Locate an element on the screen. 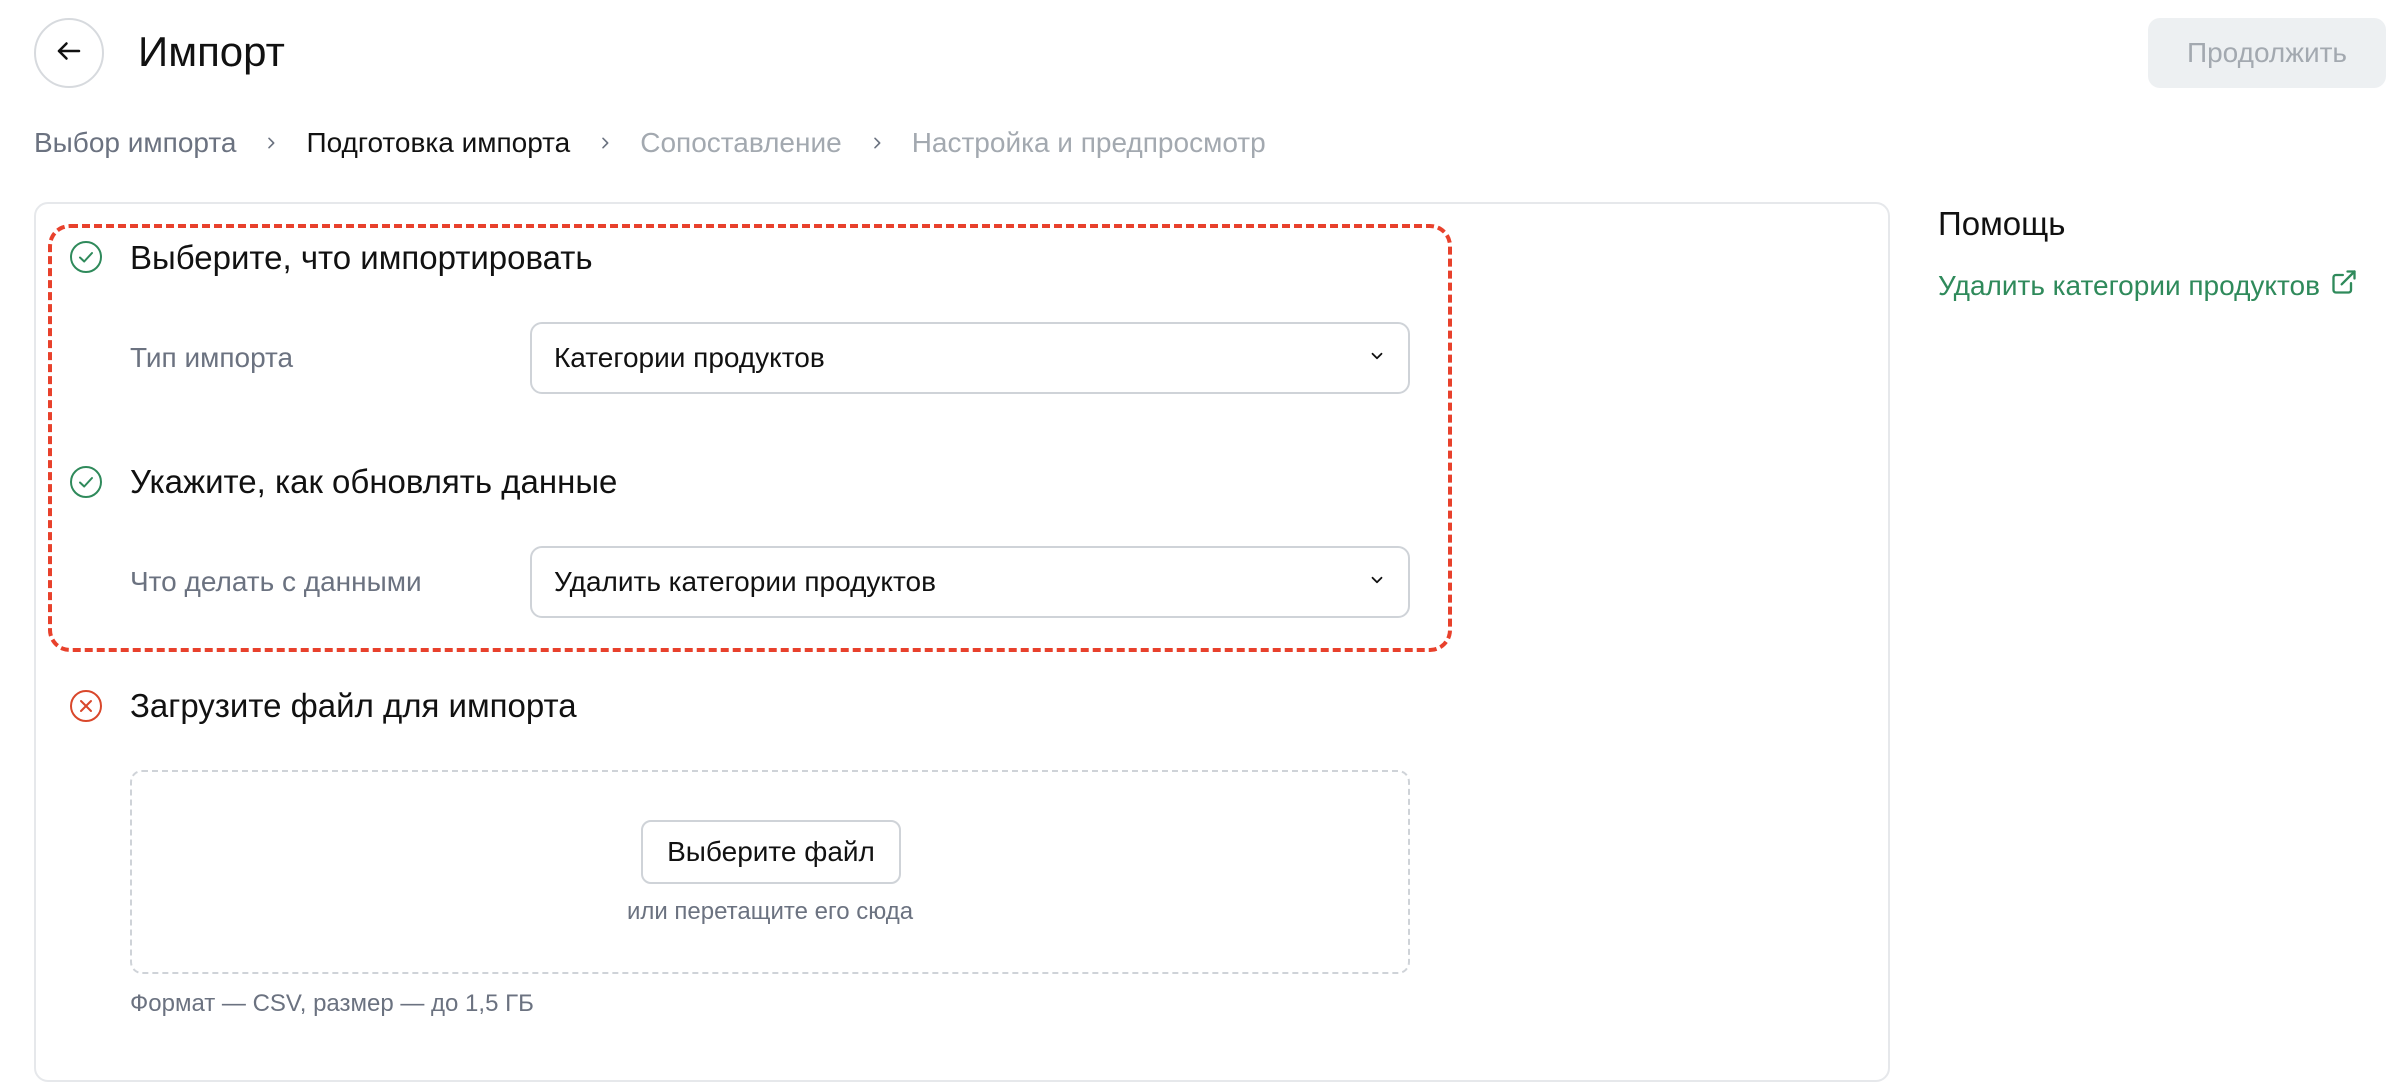  arrow-left-icon is located at coordinates (69, 53).